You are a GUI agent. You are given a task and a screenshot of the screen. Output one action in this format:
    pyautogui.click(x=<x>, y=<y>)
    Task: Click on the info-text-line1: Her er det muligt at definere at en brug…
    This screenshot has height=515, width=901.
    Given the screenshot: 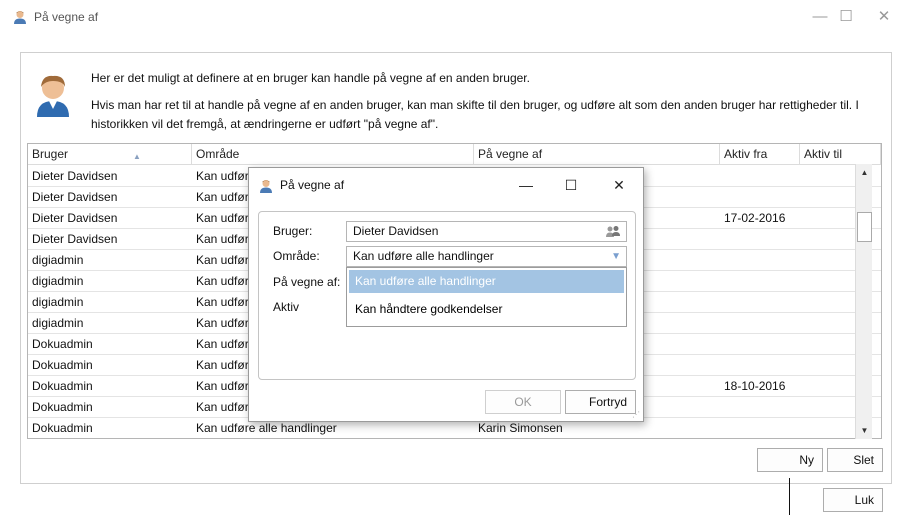 What is the action you would take?
    pyautogui.click(x=310, y=78)
    